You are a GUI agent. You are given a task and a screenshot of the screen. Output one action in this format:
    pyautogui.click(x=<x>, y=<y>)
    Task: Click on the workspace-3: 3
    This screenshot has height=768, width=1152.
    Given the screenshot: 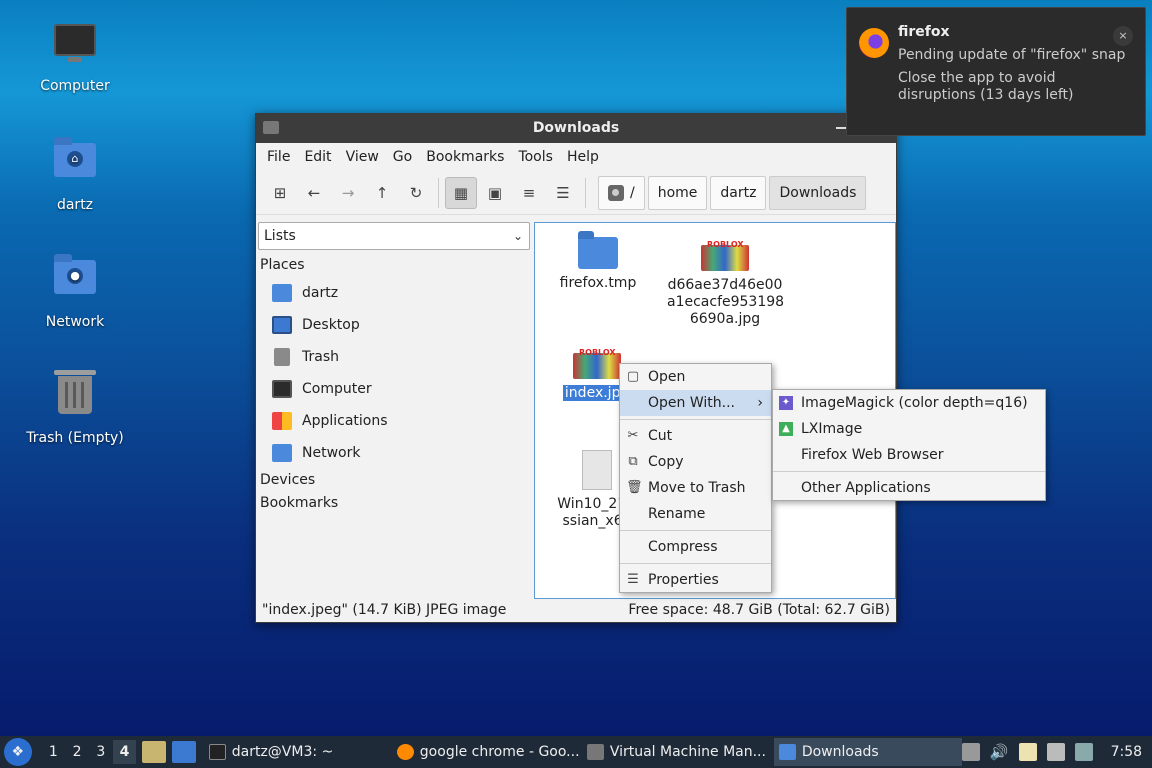 What is the action you would take?
    pyautogui.click(x=101, y=752)
    